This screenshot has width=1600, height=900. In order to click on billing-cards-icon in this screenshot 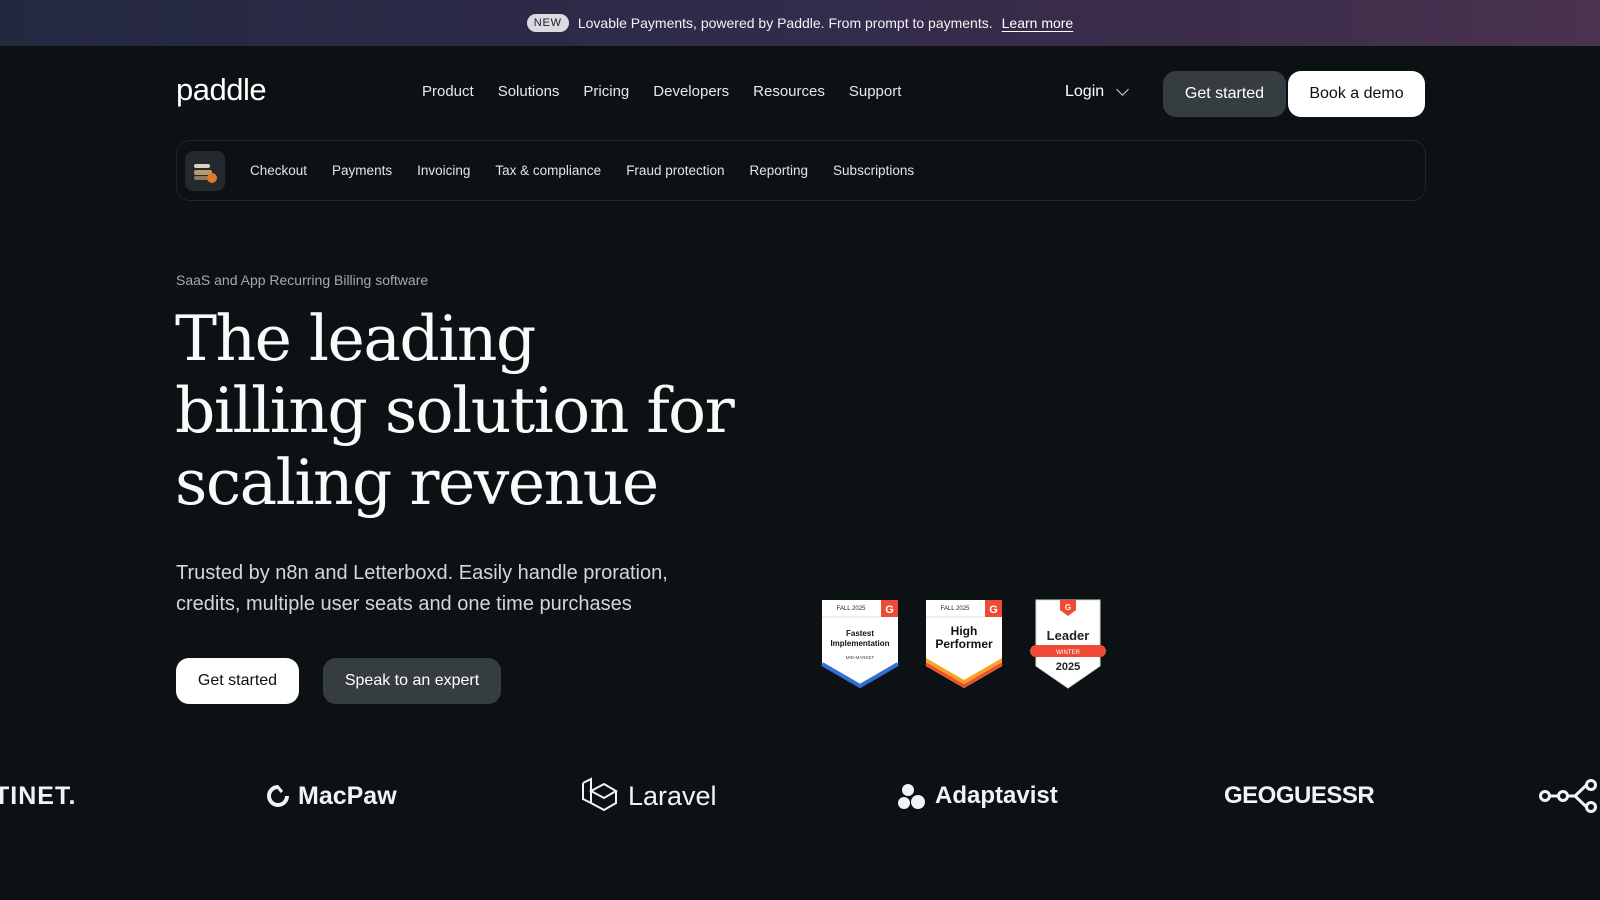, I will do `click(205, 170)`.